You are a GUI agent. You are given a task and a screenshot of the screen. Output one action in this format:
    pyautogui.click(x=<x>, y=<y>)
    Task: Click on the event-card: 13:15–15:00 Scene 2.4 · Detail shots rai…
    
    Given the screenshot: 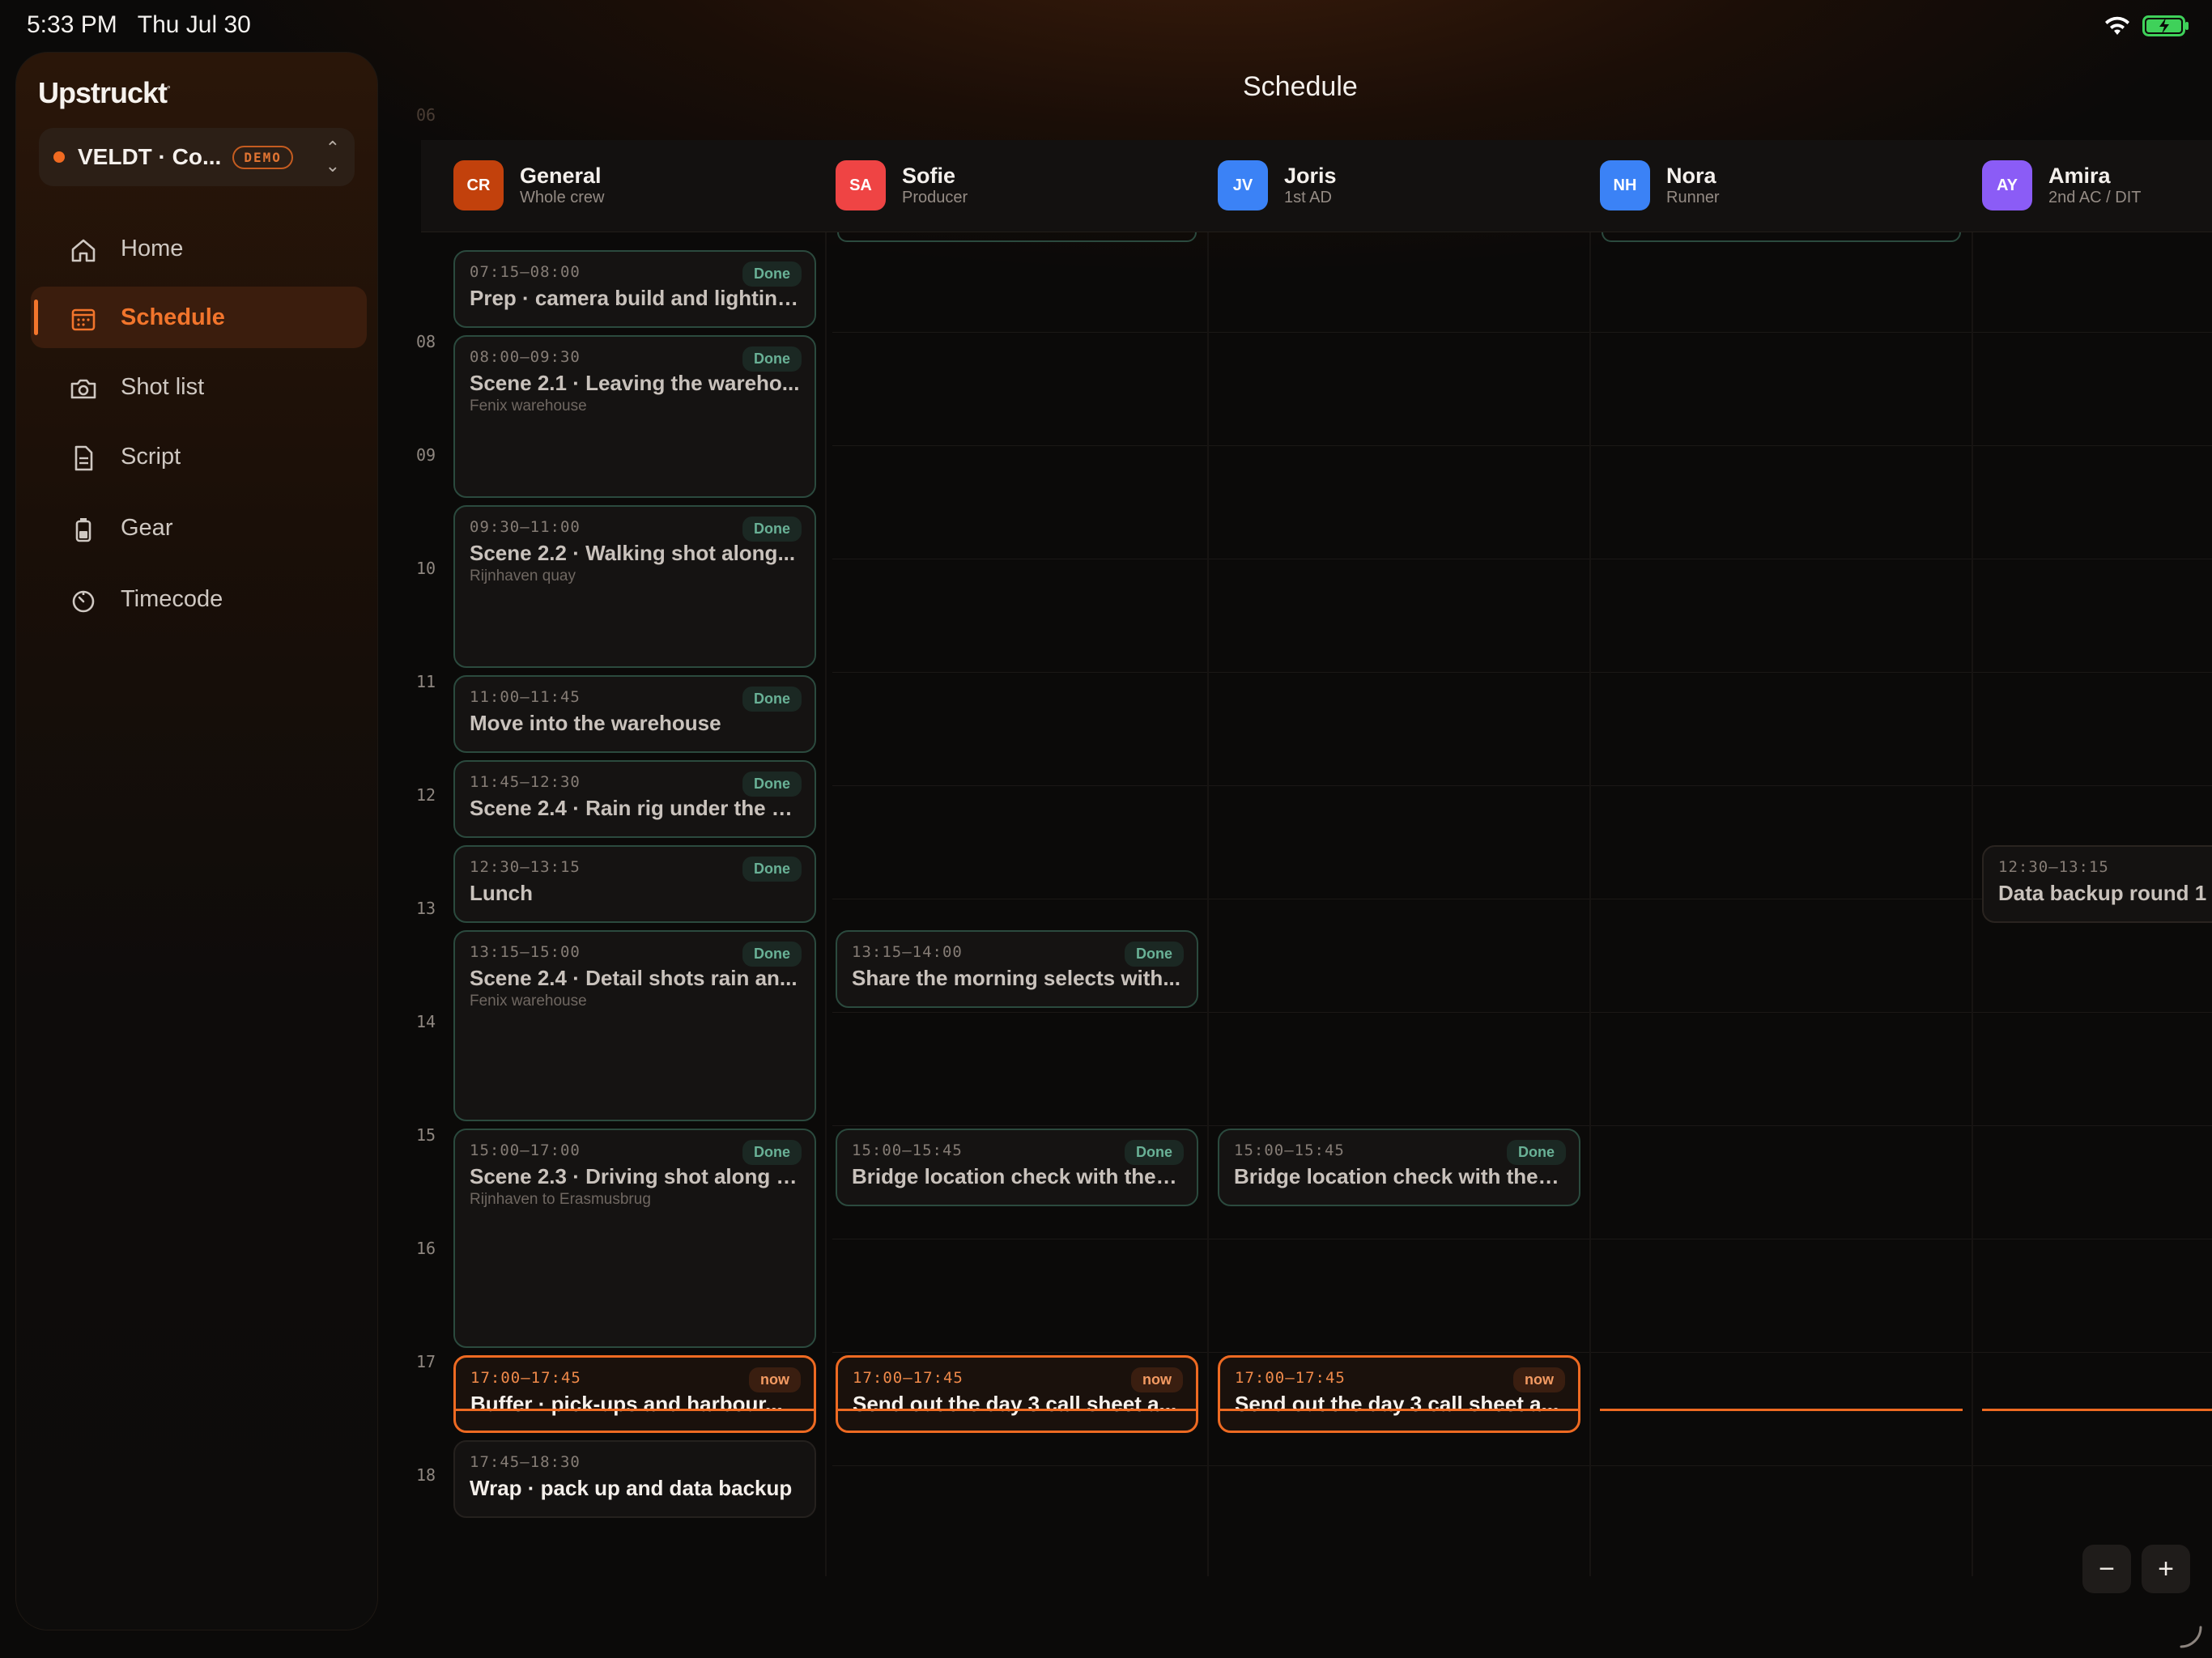 What is the action you would take?
    pyautogui.click(x=635, y=1025)
    